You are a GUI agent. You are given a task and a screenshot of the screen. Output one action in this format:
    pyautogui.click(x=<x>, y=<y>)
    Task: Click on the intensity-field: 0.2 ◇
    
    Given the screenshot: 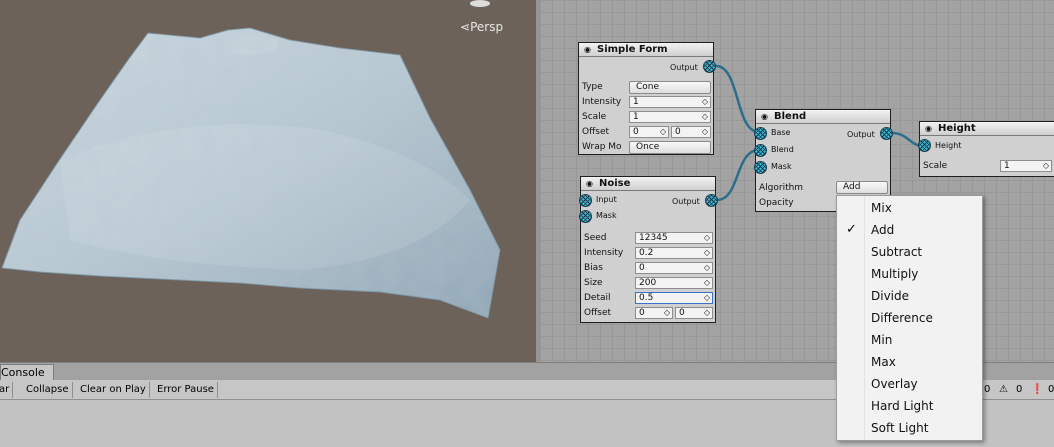 What is the action you would take?
    pyautogui.click(x=674, y=253)
    